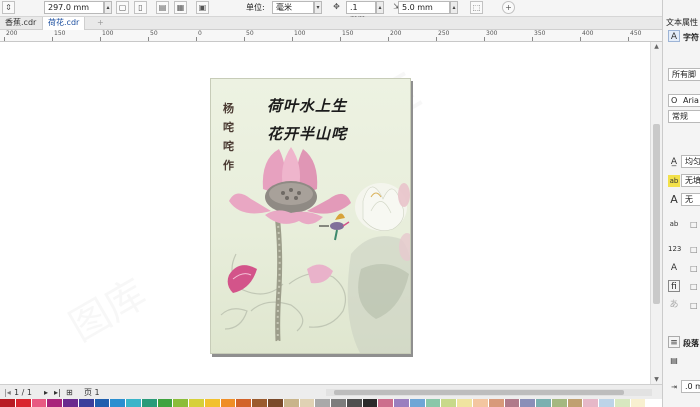 Image resolution: width=700 pixels, height=407 pixels. I want to click on treat-as-filled-button: ⬚, so click(476, 7).